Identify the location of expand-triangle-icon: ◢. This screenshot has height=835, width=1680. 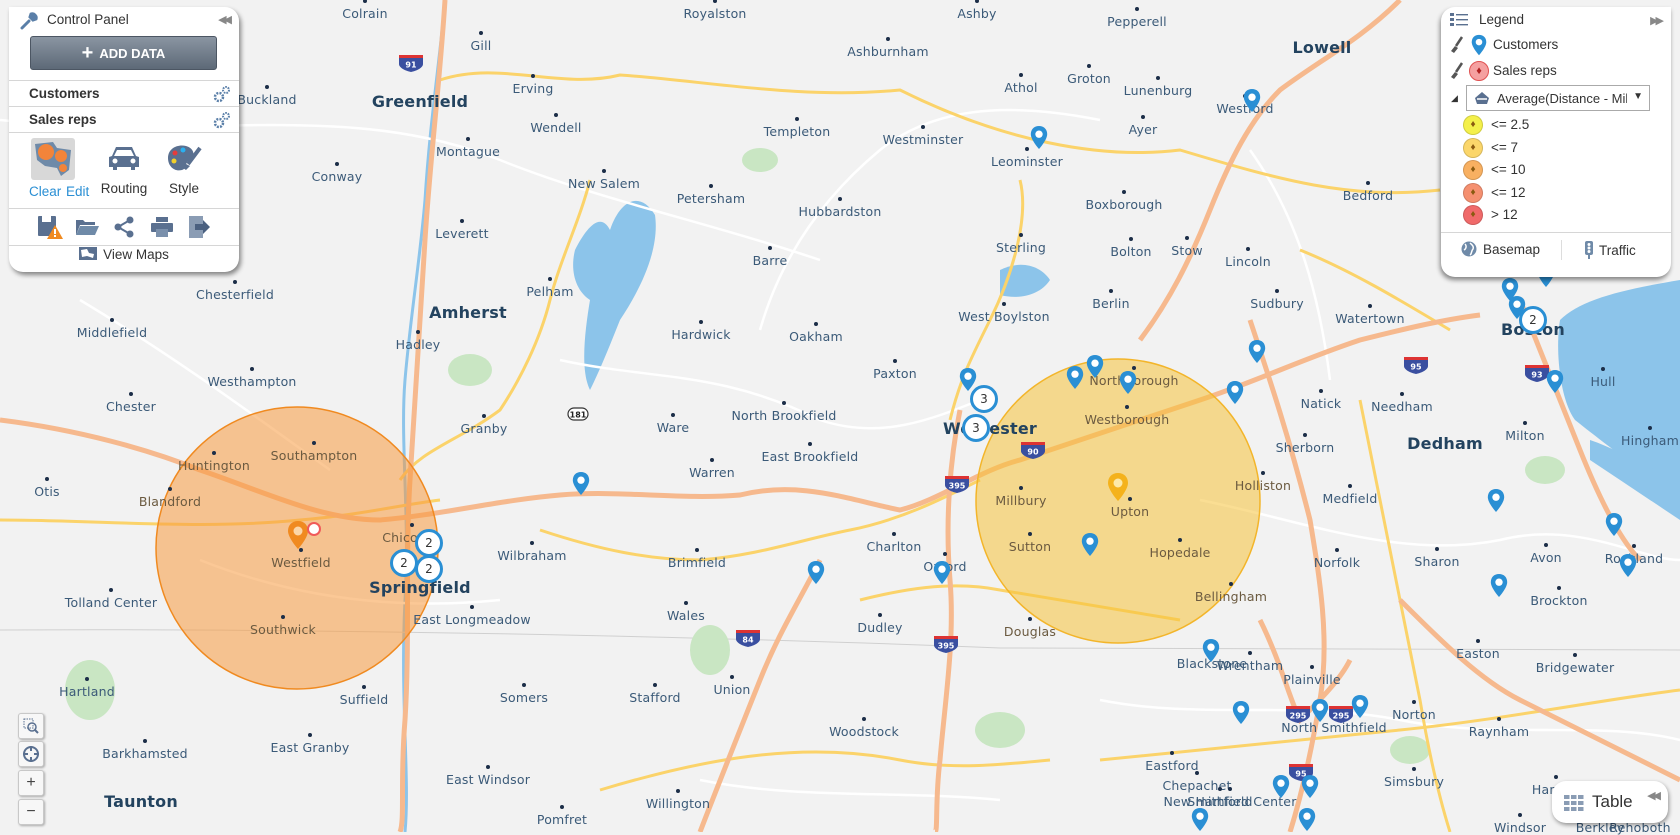
(1454, 98).